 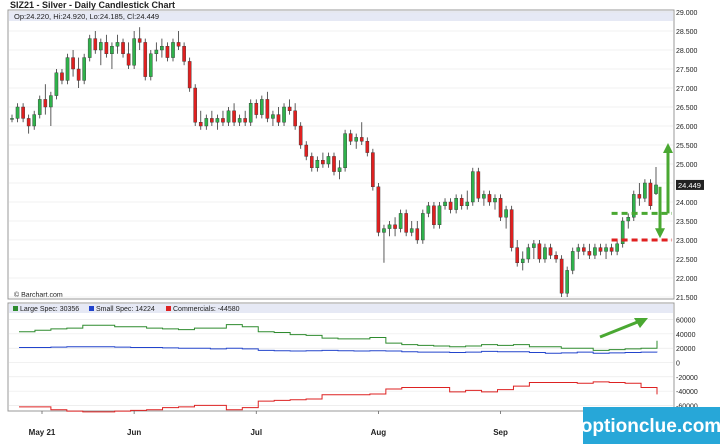 What do you see at coordinates (687, 32) in the screenshot?
I see `price-y-tick-label: 28.500` at bounding box center [687, 32].